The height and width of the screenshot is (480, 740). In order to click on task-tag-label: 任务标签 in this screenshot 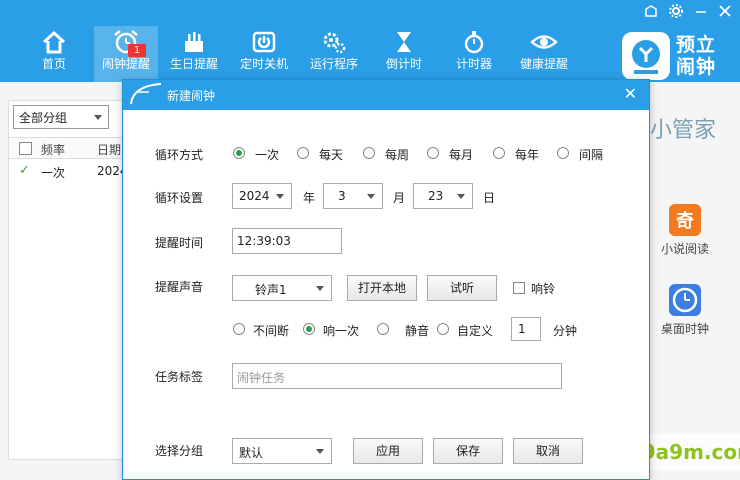, I will do `click(179, 377)`.